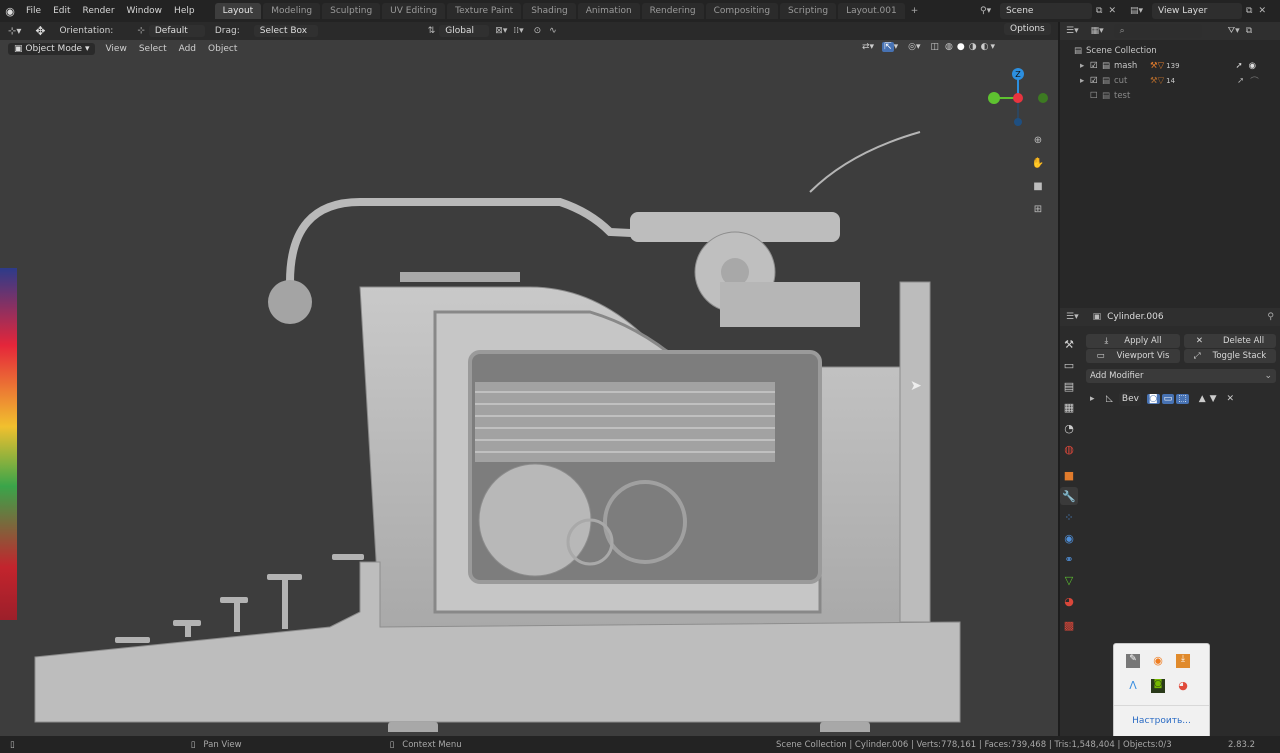 This screenshot has width=1280, height=753. I want to click on rendered-shading-icon: ◐, so click(985, 47).